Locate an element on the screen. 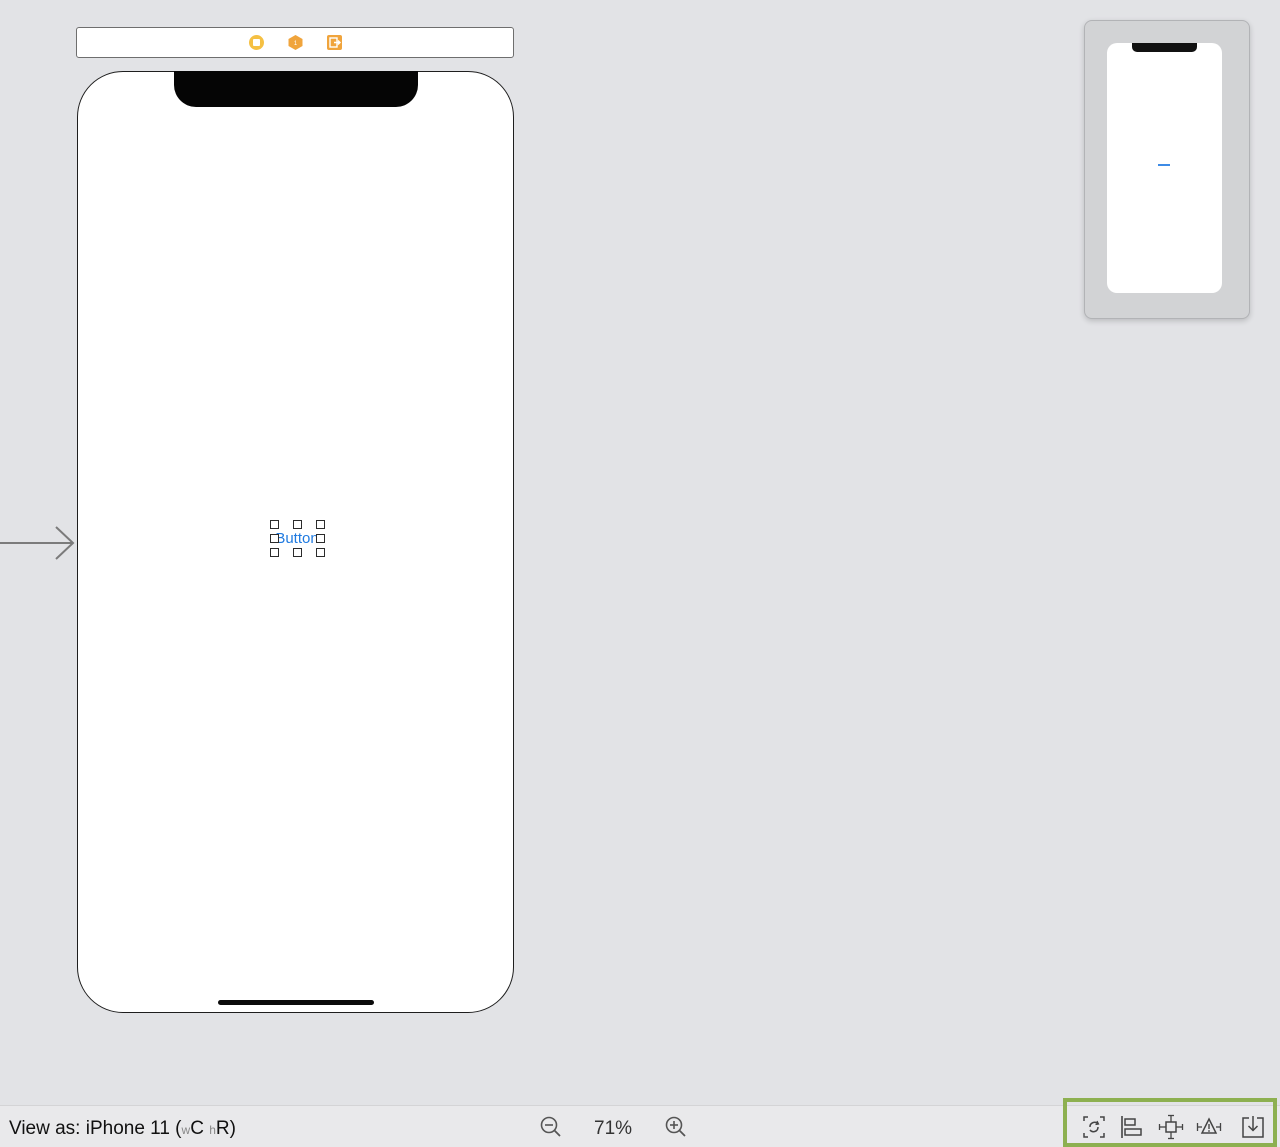  resolve-issues-icon is located at coordinates (1209, 1127).